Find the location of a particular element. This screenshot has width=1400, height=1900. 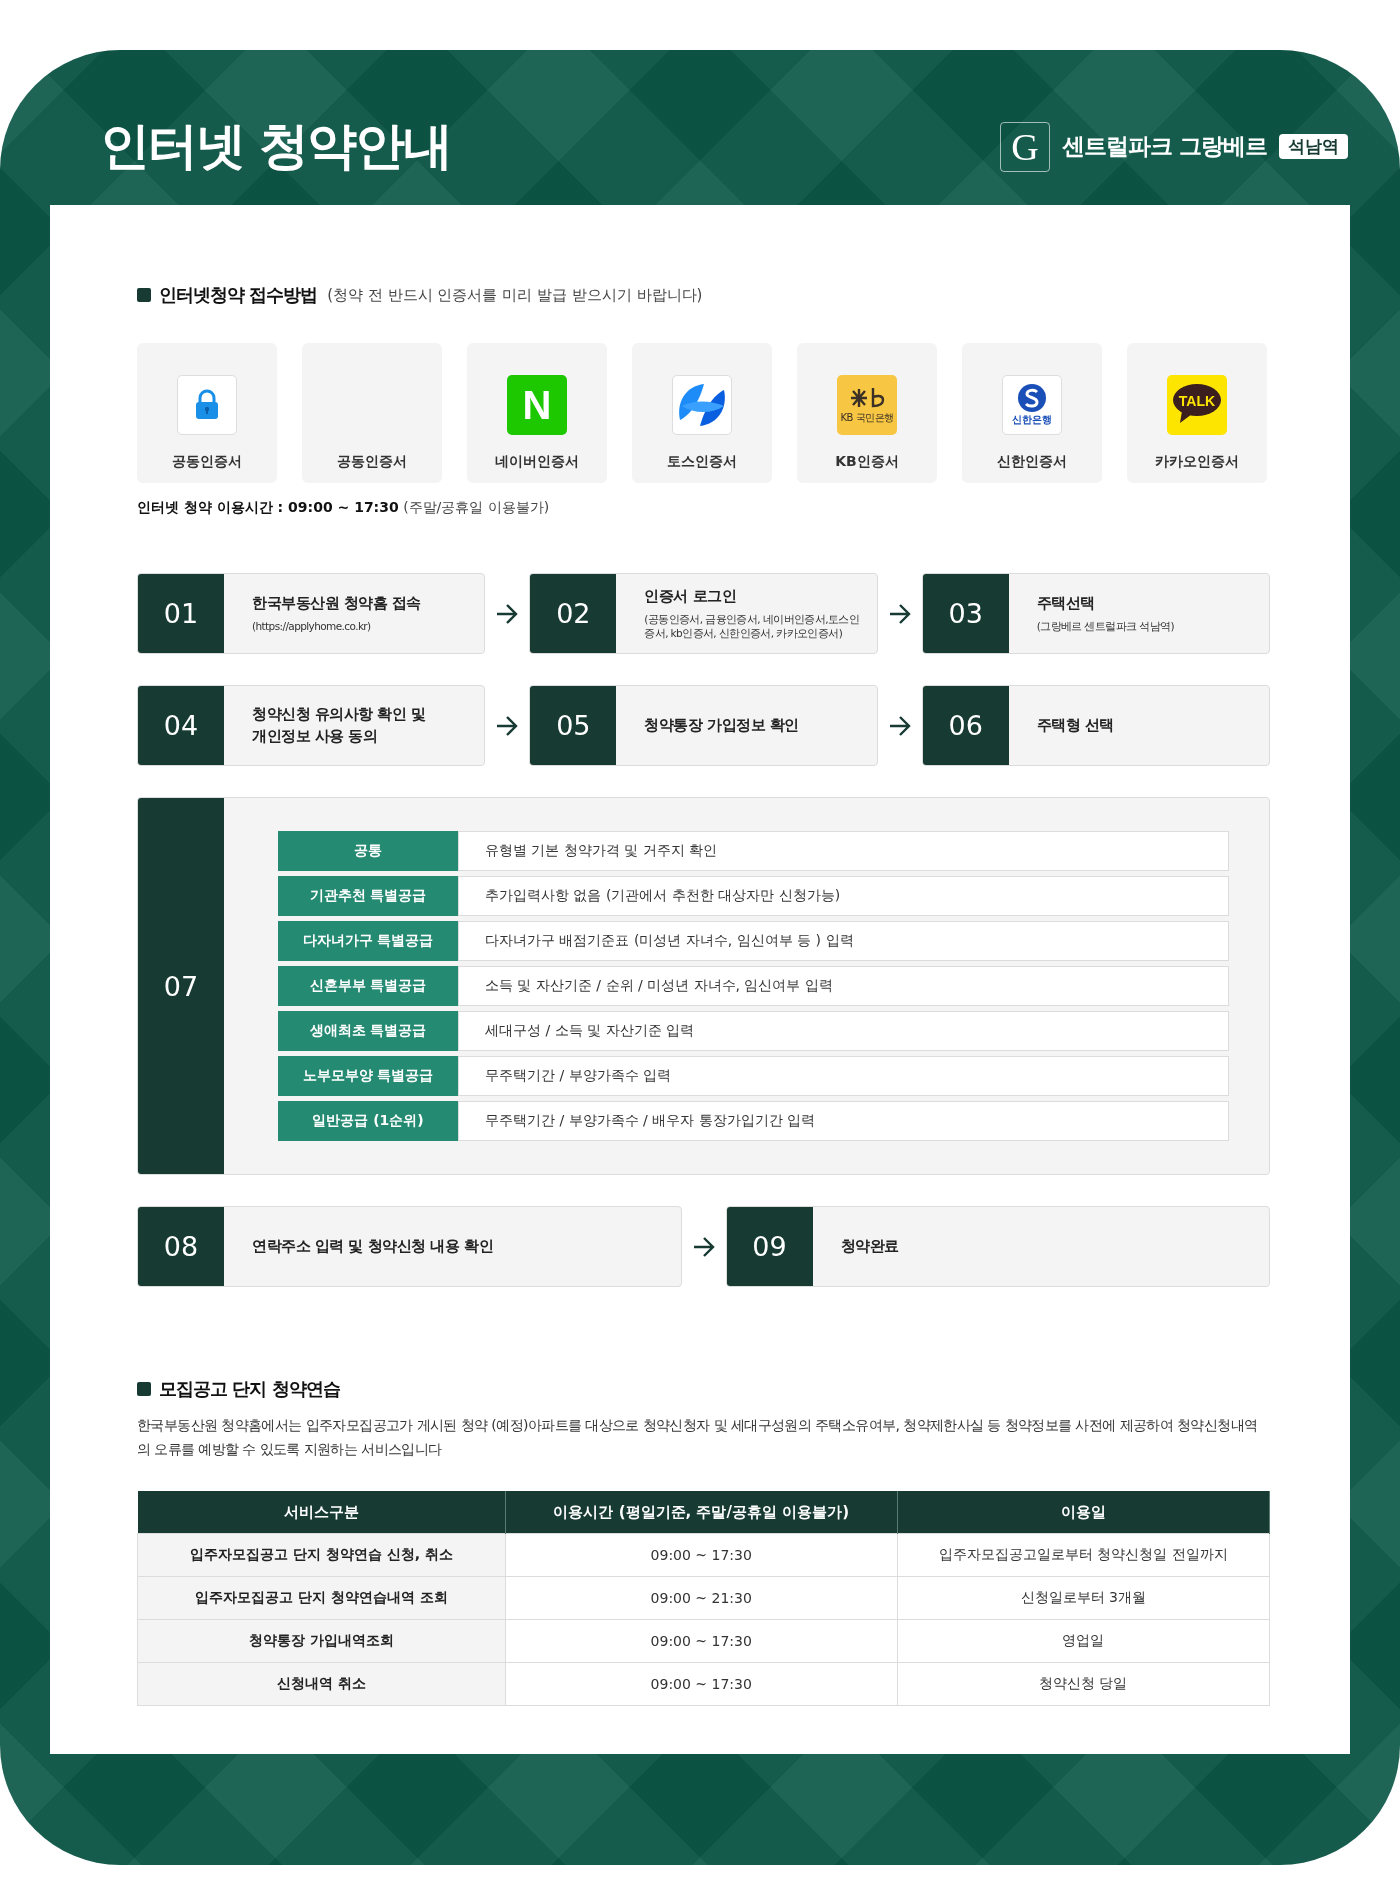

certificate-tile: KB 국민은행 KB인증서 is located at coordinates (867, 413).